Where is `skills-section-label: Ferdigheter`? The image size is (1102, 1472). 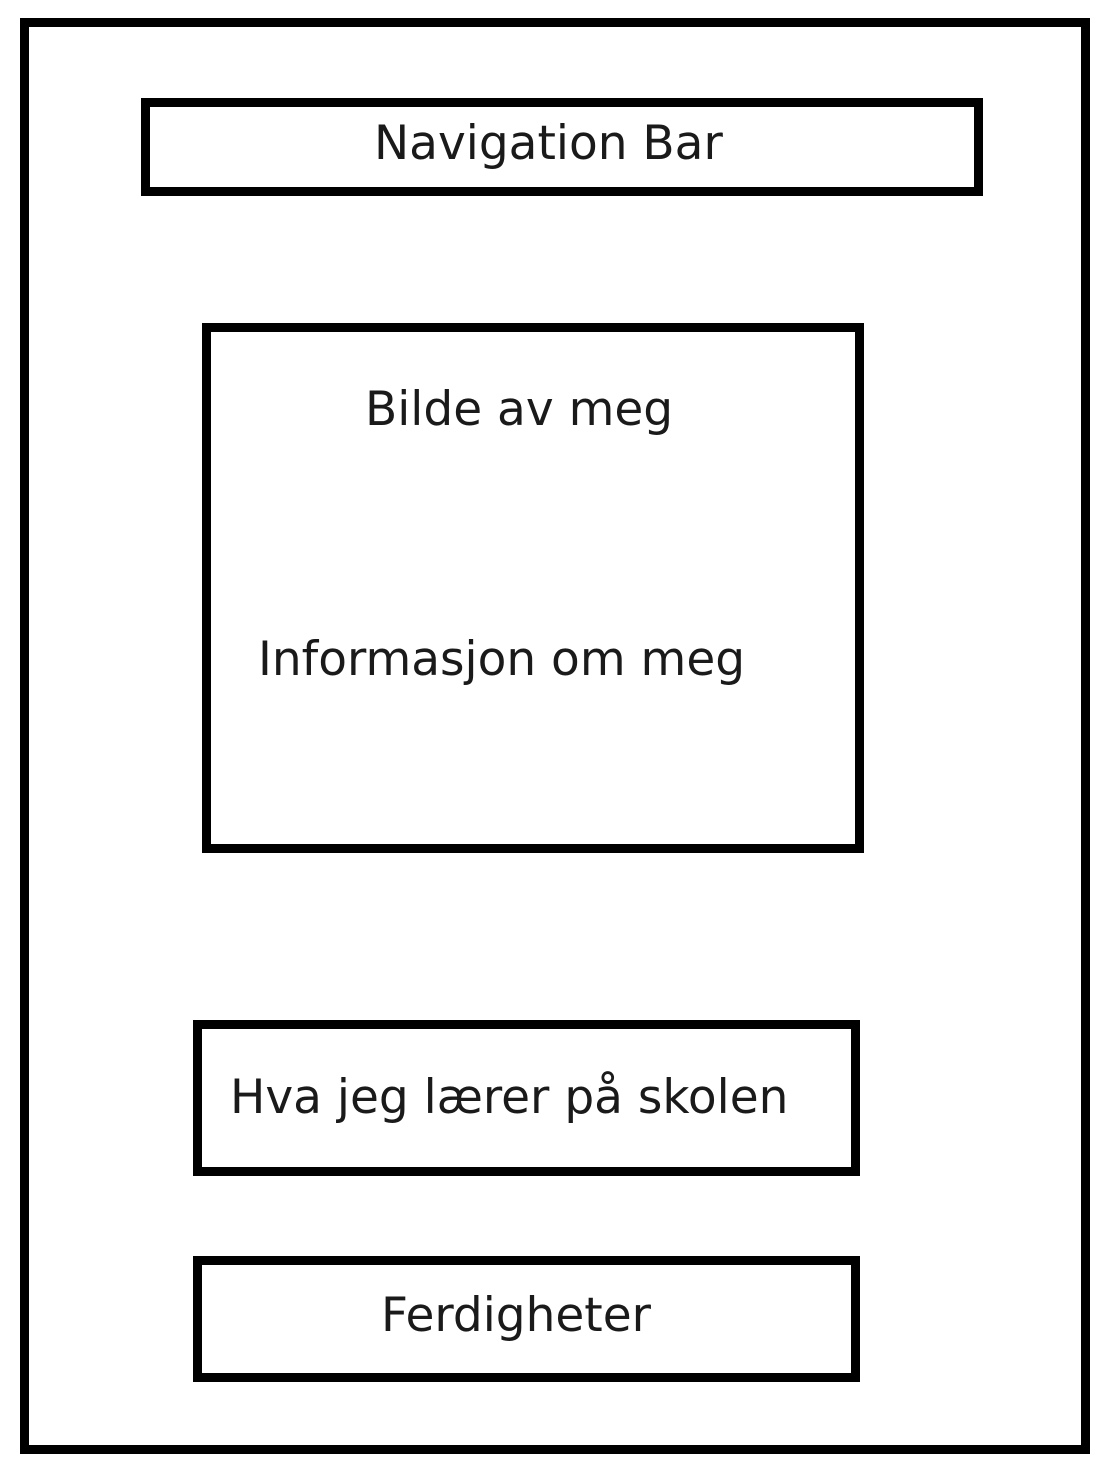
skills-section-label: Ferdigheter is located at coordinates (516, 1315).